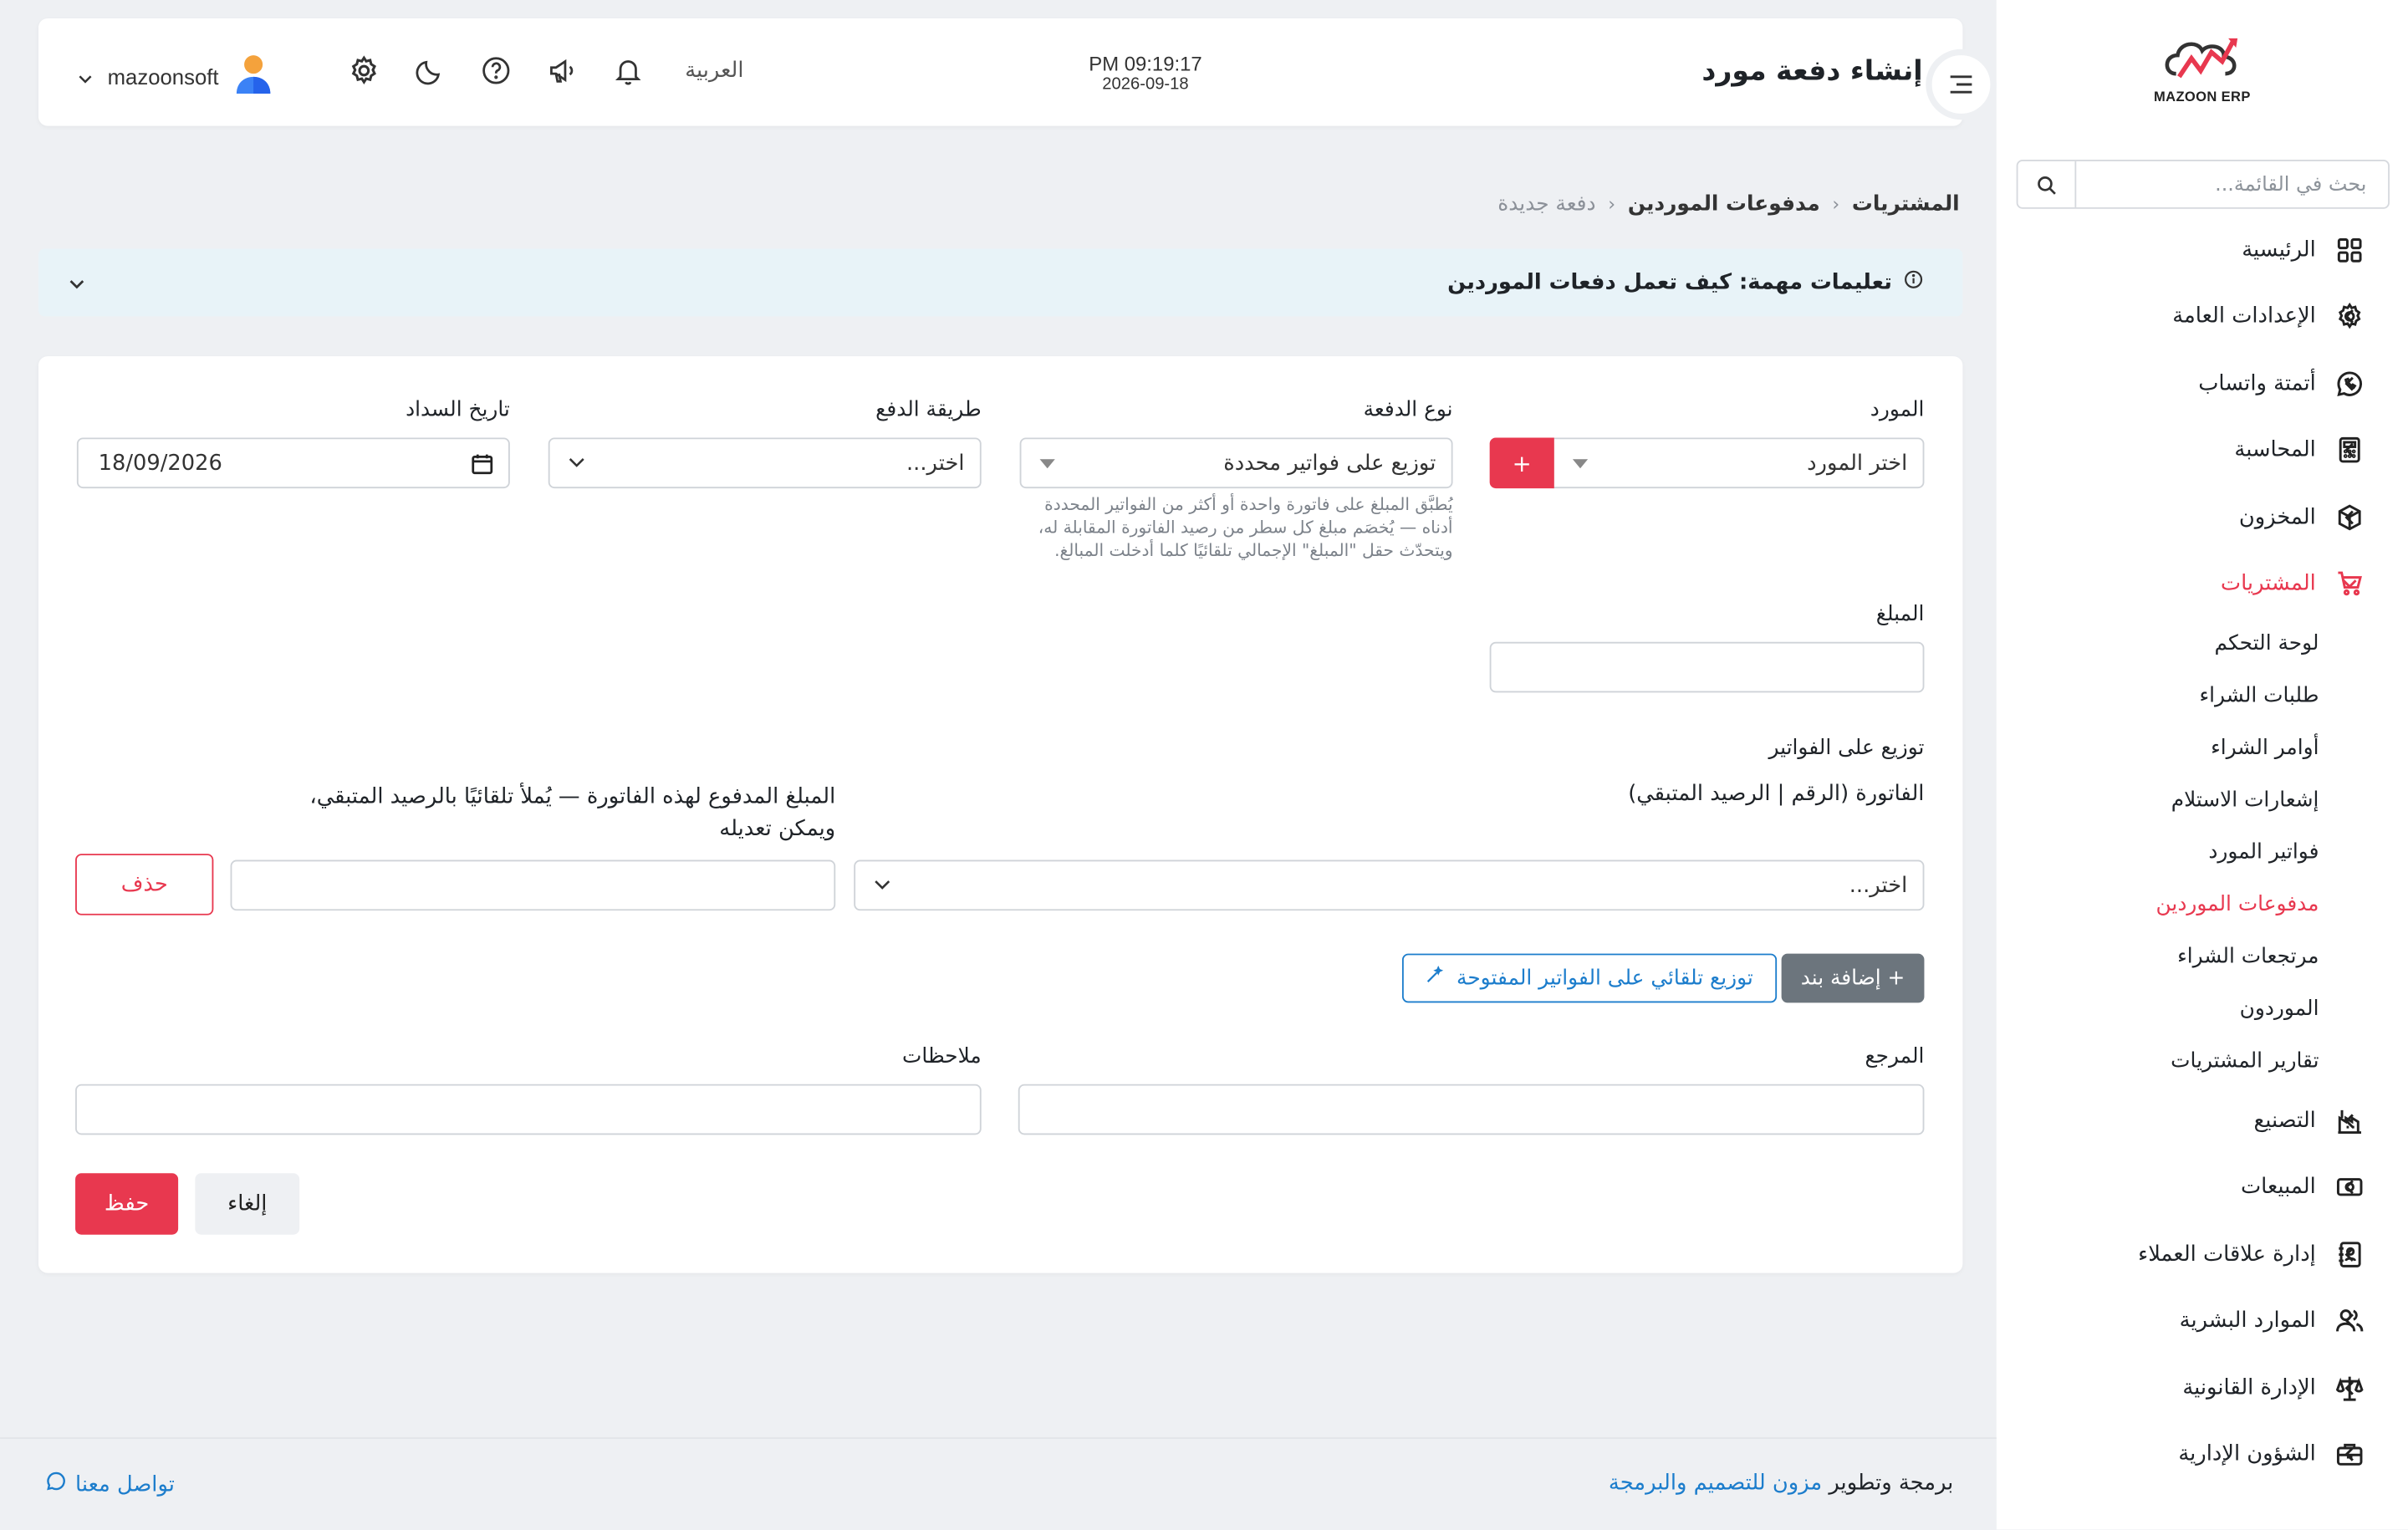 This screenshot has height=1530, width=2408. I want to click on sidebar-item-label: الإعدادات العامة, so click(2244, 316).